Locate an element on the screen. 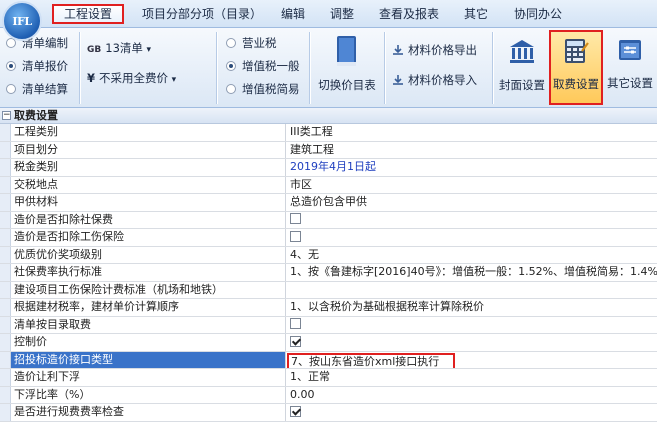  fee-price-dropdown: ¥ 不采用全费价 ▾ is located at coordinates (131, 78).